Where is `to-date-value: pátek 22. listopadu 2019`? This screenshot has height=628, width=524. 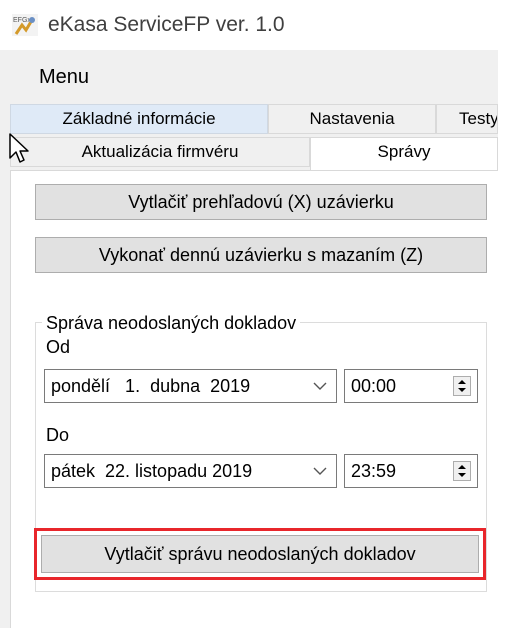 to-date-value: pátek 22. listopadu 2019 is located at coordinates (152, 471).